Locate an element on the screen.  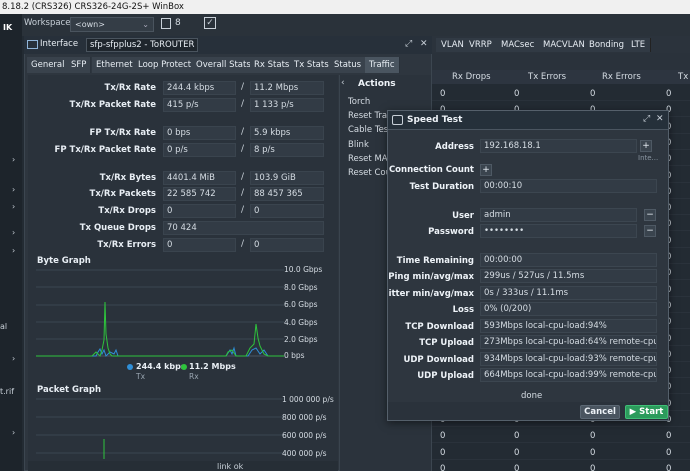
udp-upload-field: 664Mbps local-cpu-load:99% remote-cpu-lo is located at coordinates (568, 375).